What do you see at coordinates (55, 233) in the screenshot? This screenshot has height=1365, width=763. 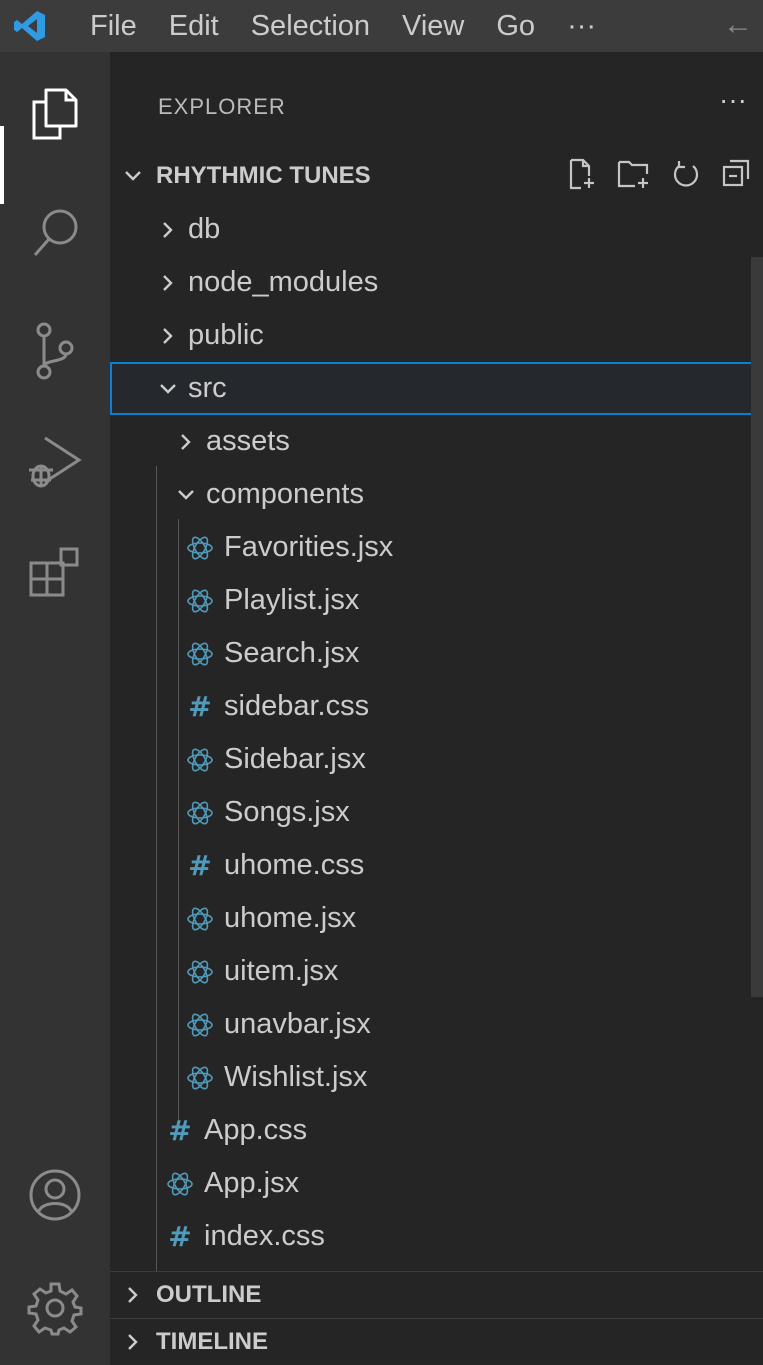 I see `search-icon` at bounding box center [55, 233].